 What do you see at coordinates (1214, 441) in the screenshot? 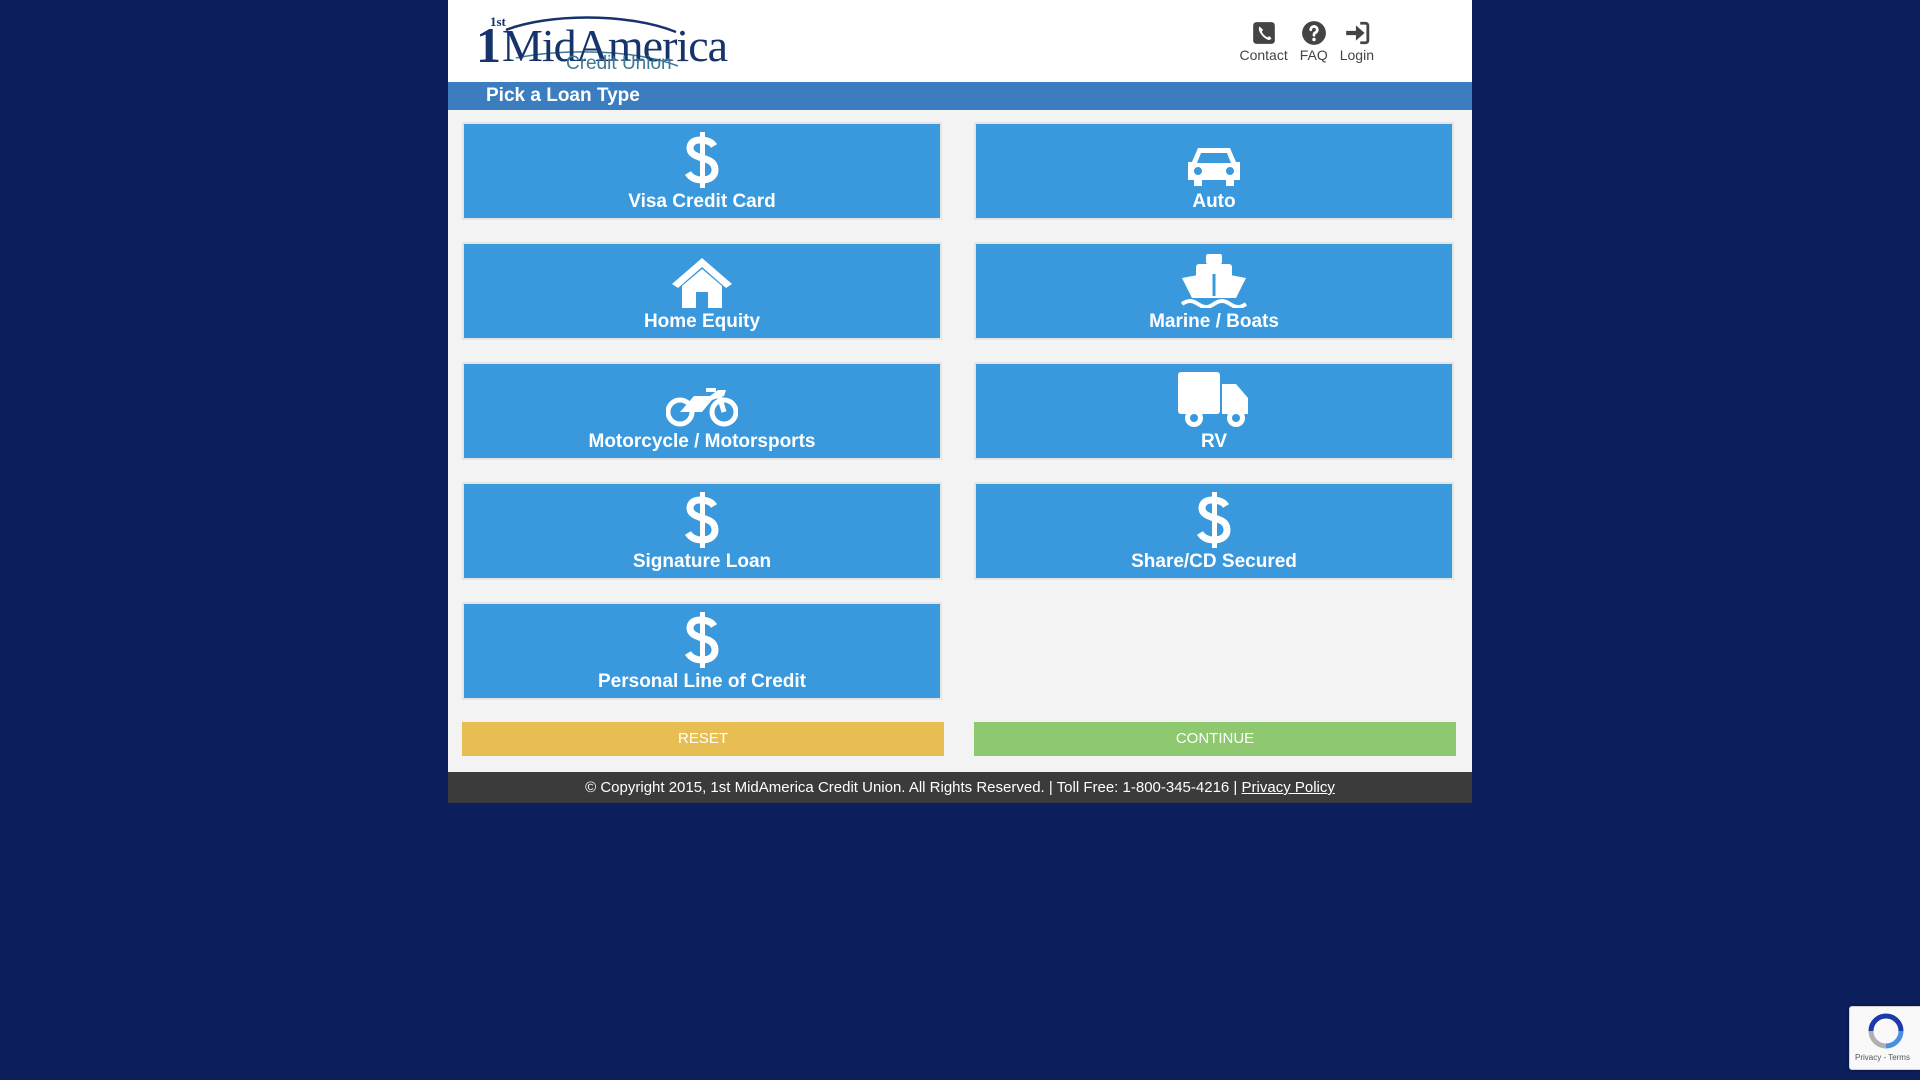
I see `loan-tile-label: RV` at bounding box center [1214, 441].